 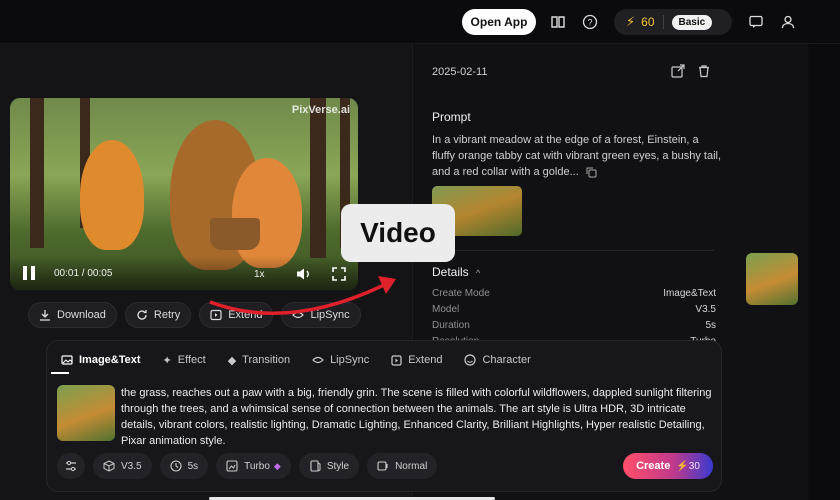 I want to click on basket, so click(x=235, y=234).